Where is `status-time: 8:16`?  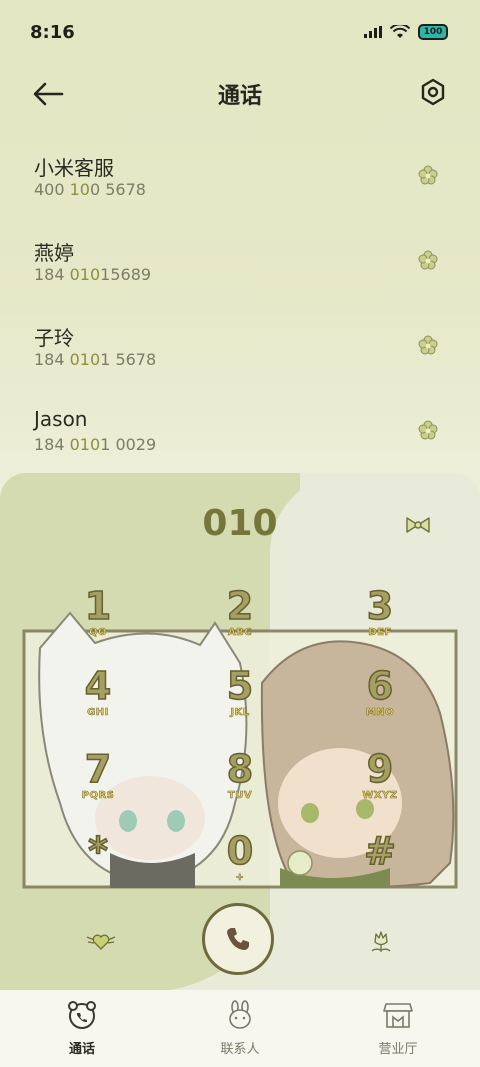
status-time: 8:16 is located at coordinates (52, 32).